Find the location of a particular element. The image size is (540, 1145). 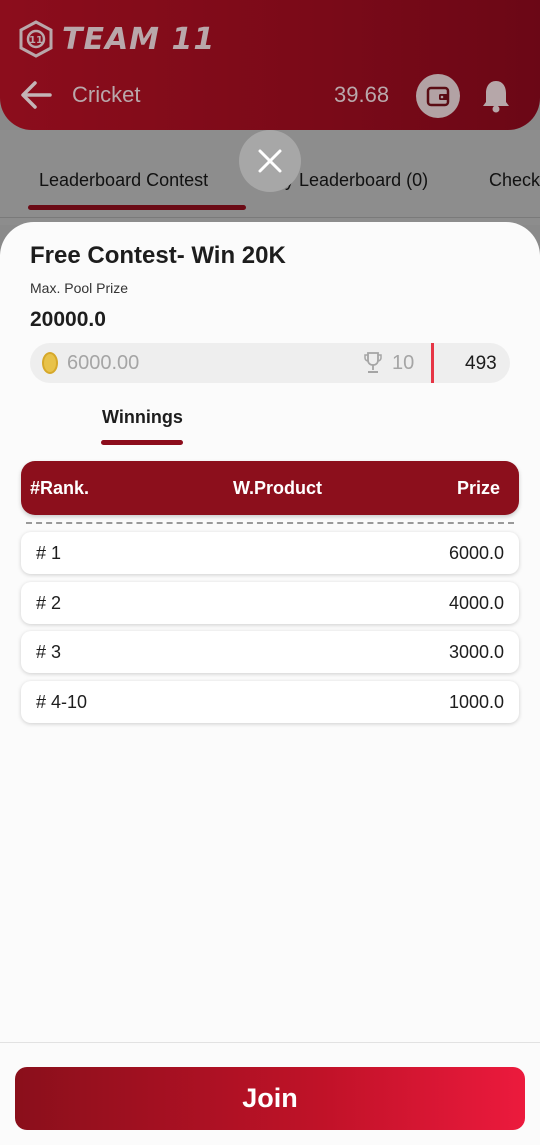

prize-cell: 3000.0 is located at coordinates (476, 652).